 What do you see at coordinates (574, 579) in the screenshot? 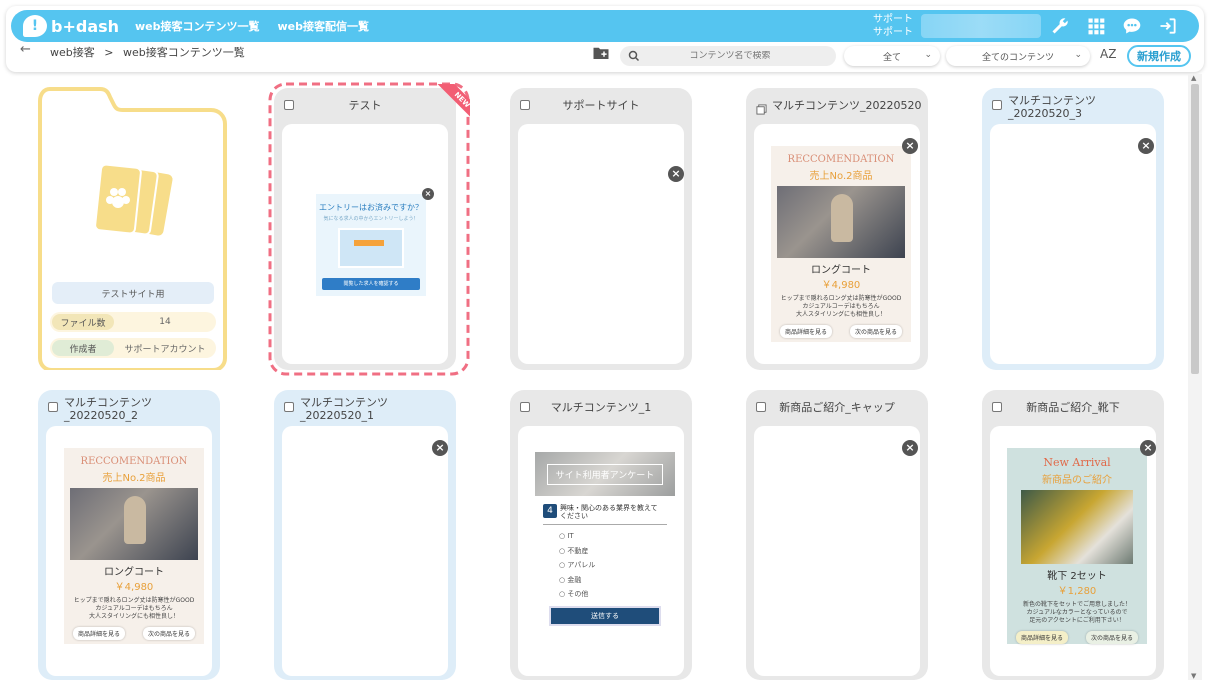
I see `option-label: 金融` at bounding box center [574, 579].